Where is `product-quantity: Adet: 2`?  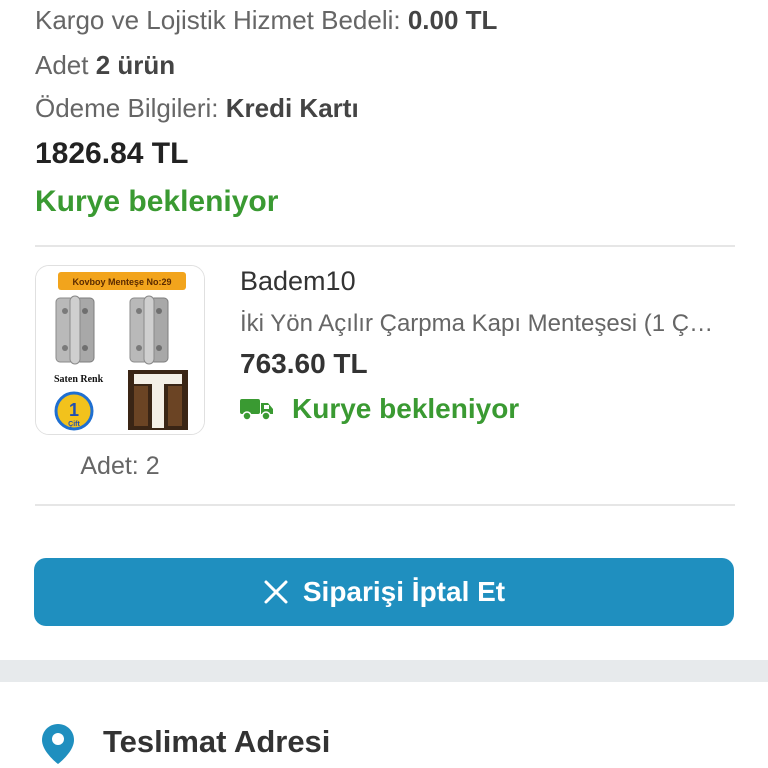 product-quantity: Adet: 2 is located at coordinates (120, 466).